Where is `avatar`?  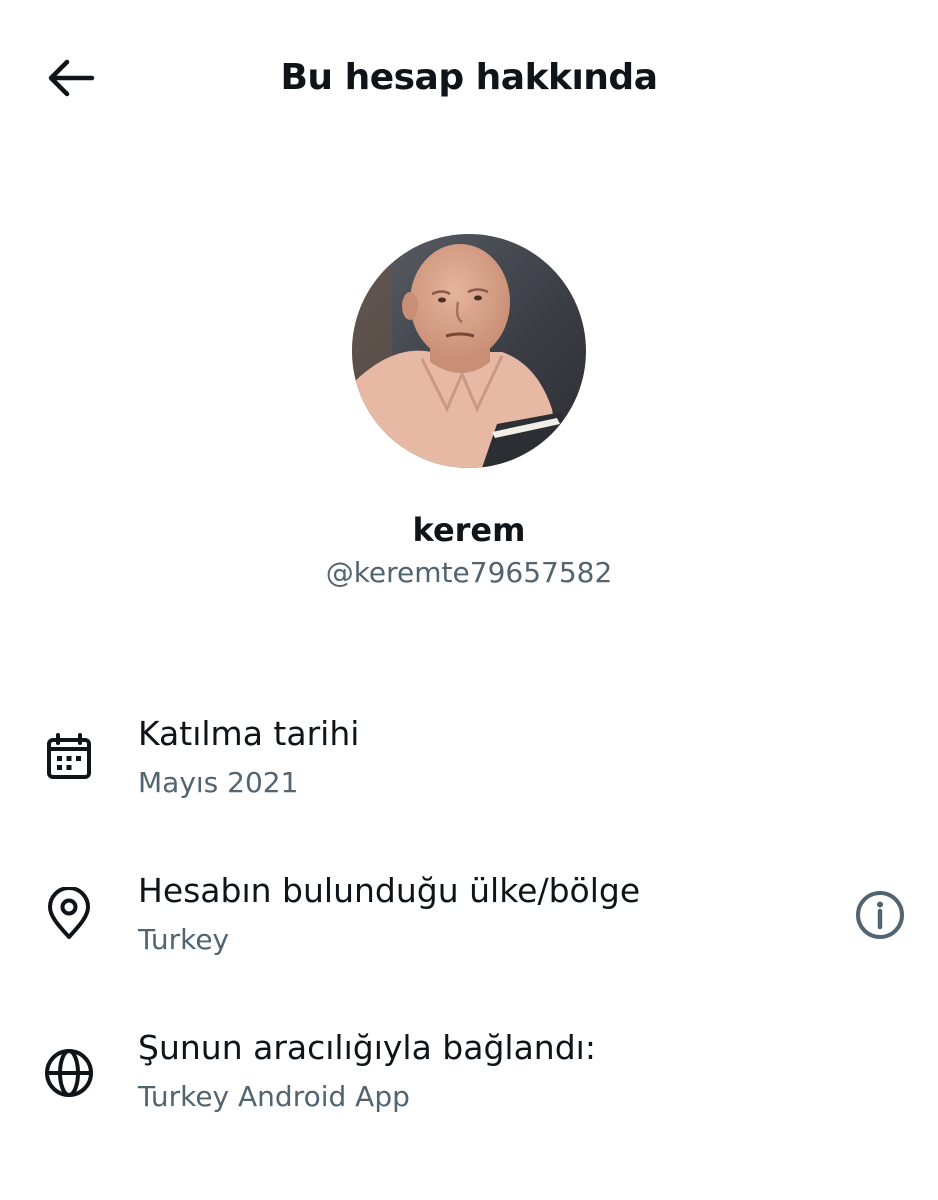 avatar is located at coordinates (469, 351).